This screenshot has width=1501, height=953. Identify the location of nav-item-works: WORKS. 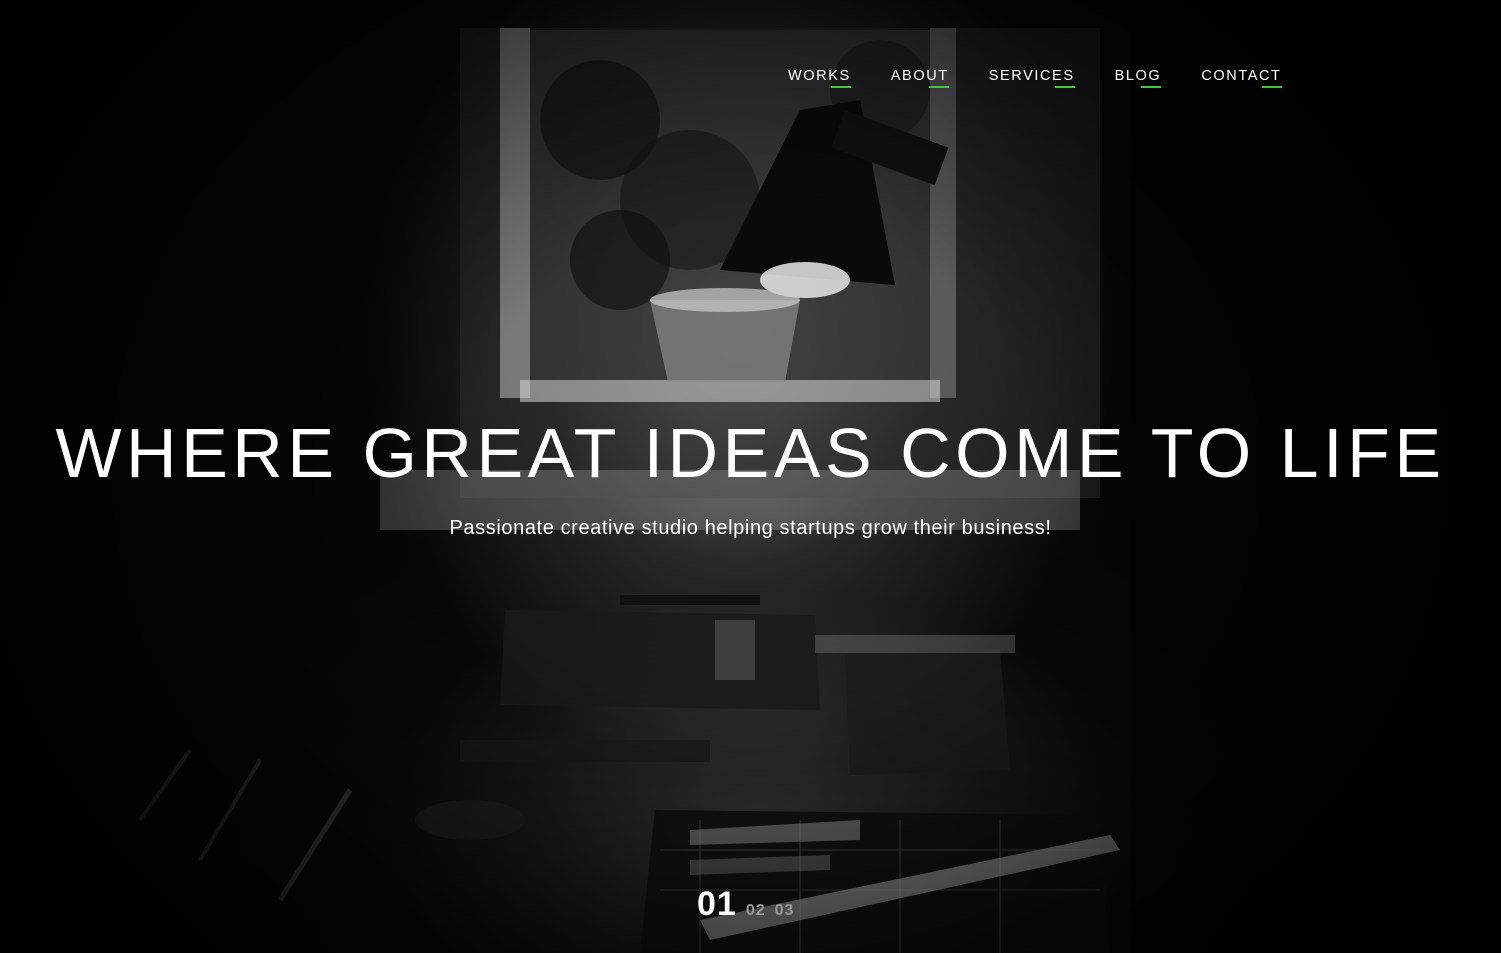
(819, 78).